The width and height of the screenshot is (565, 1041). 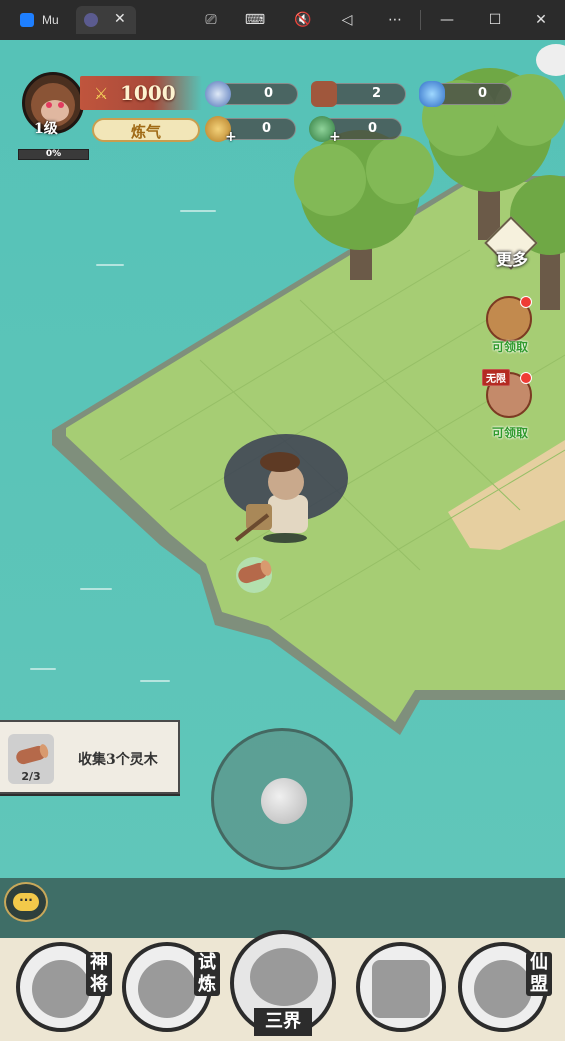 I want to click on blue-crystal-icon, so click(x=432, y=94).